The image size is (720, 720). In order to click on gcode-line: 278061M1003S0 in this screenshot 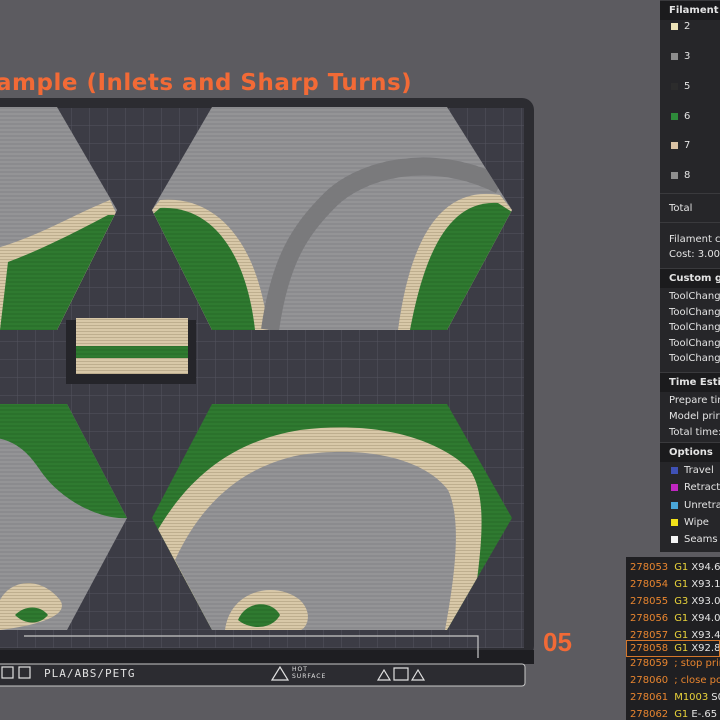, I will do `click(673, 697)`.